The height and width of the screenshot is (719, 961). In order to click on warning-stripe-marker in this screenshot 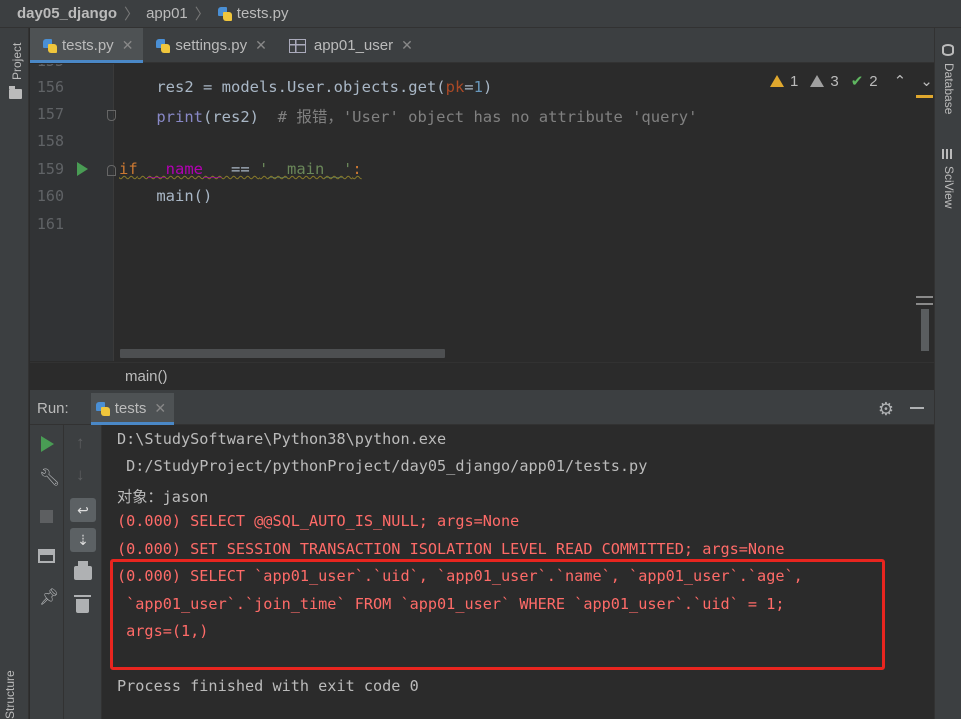, I will do `click(924, 96)`.